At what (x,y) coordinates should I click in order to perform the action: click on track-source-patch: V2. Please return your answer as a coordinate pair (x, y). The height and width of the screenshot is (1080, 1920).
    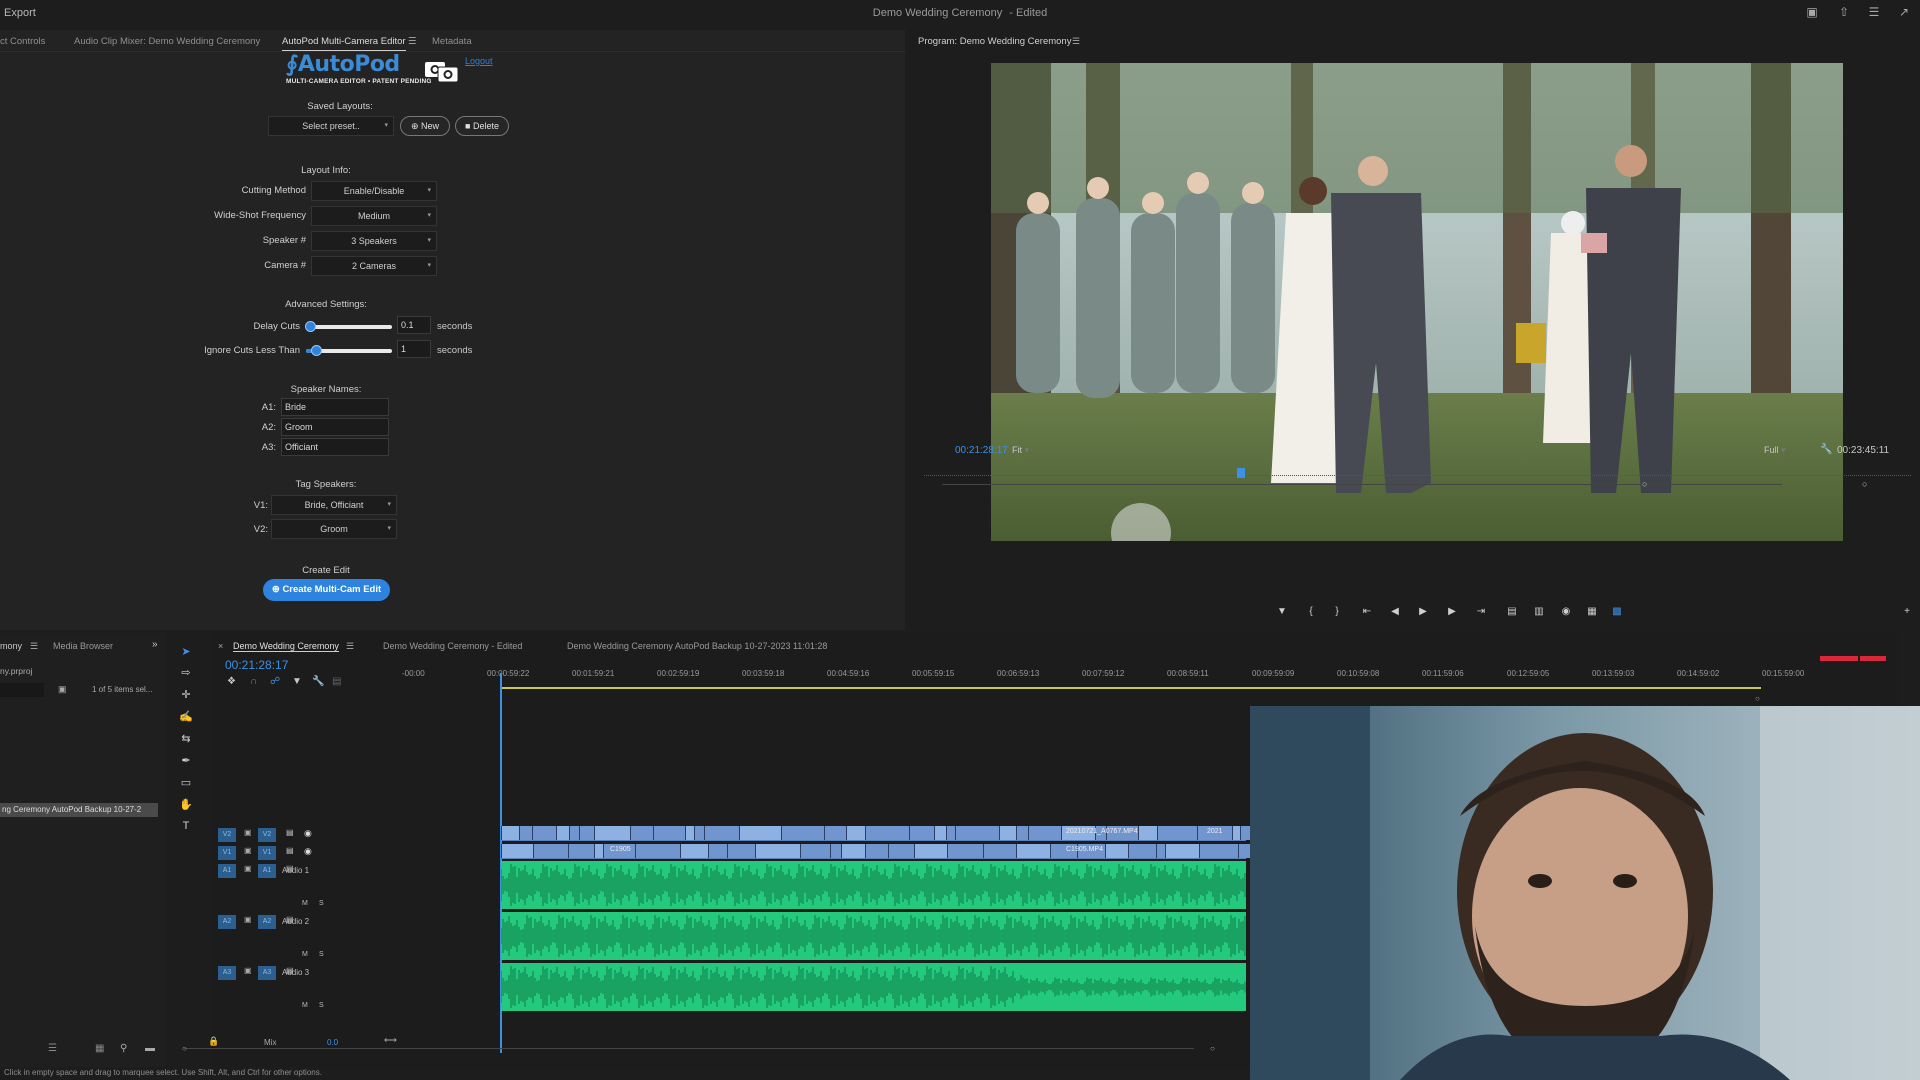
    Looking at the image, I should click on (227, 835).